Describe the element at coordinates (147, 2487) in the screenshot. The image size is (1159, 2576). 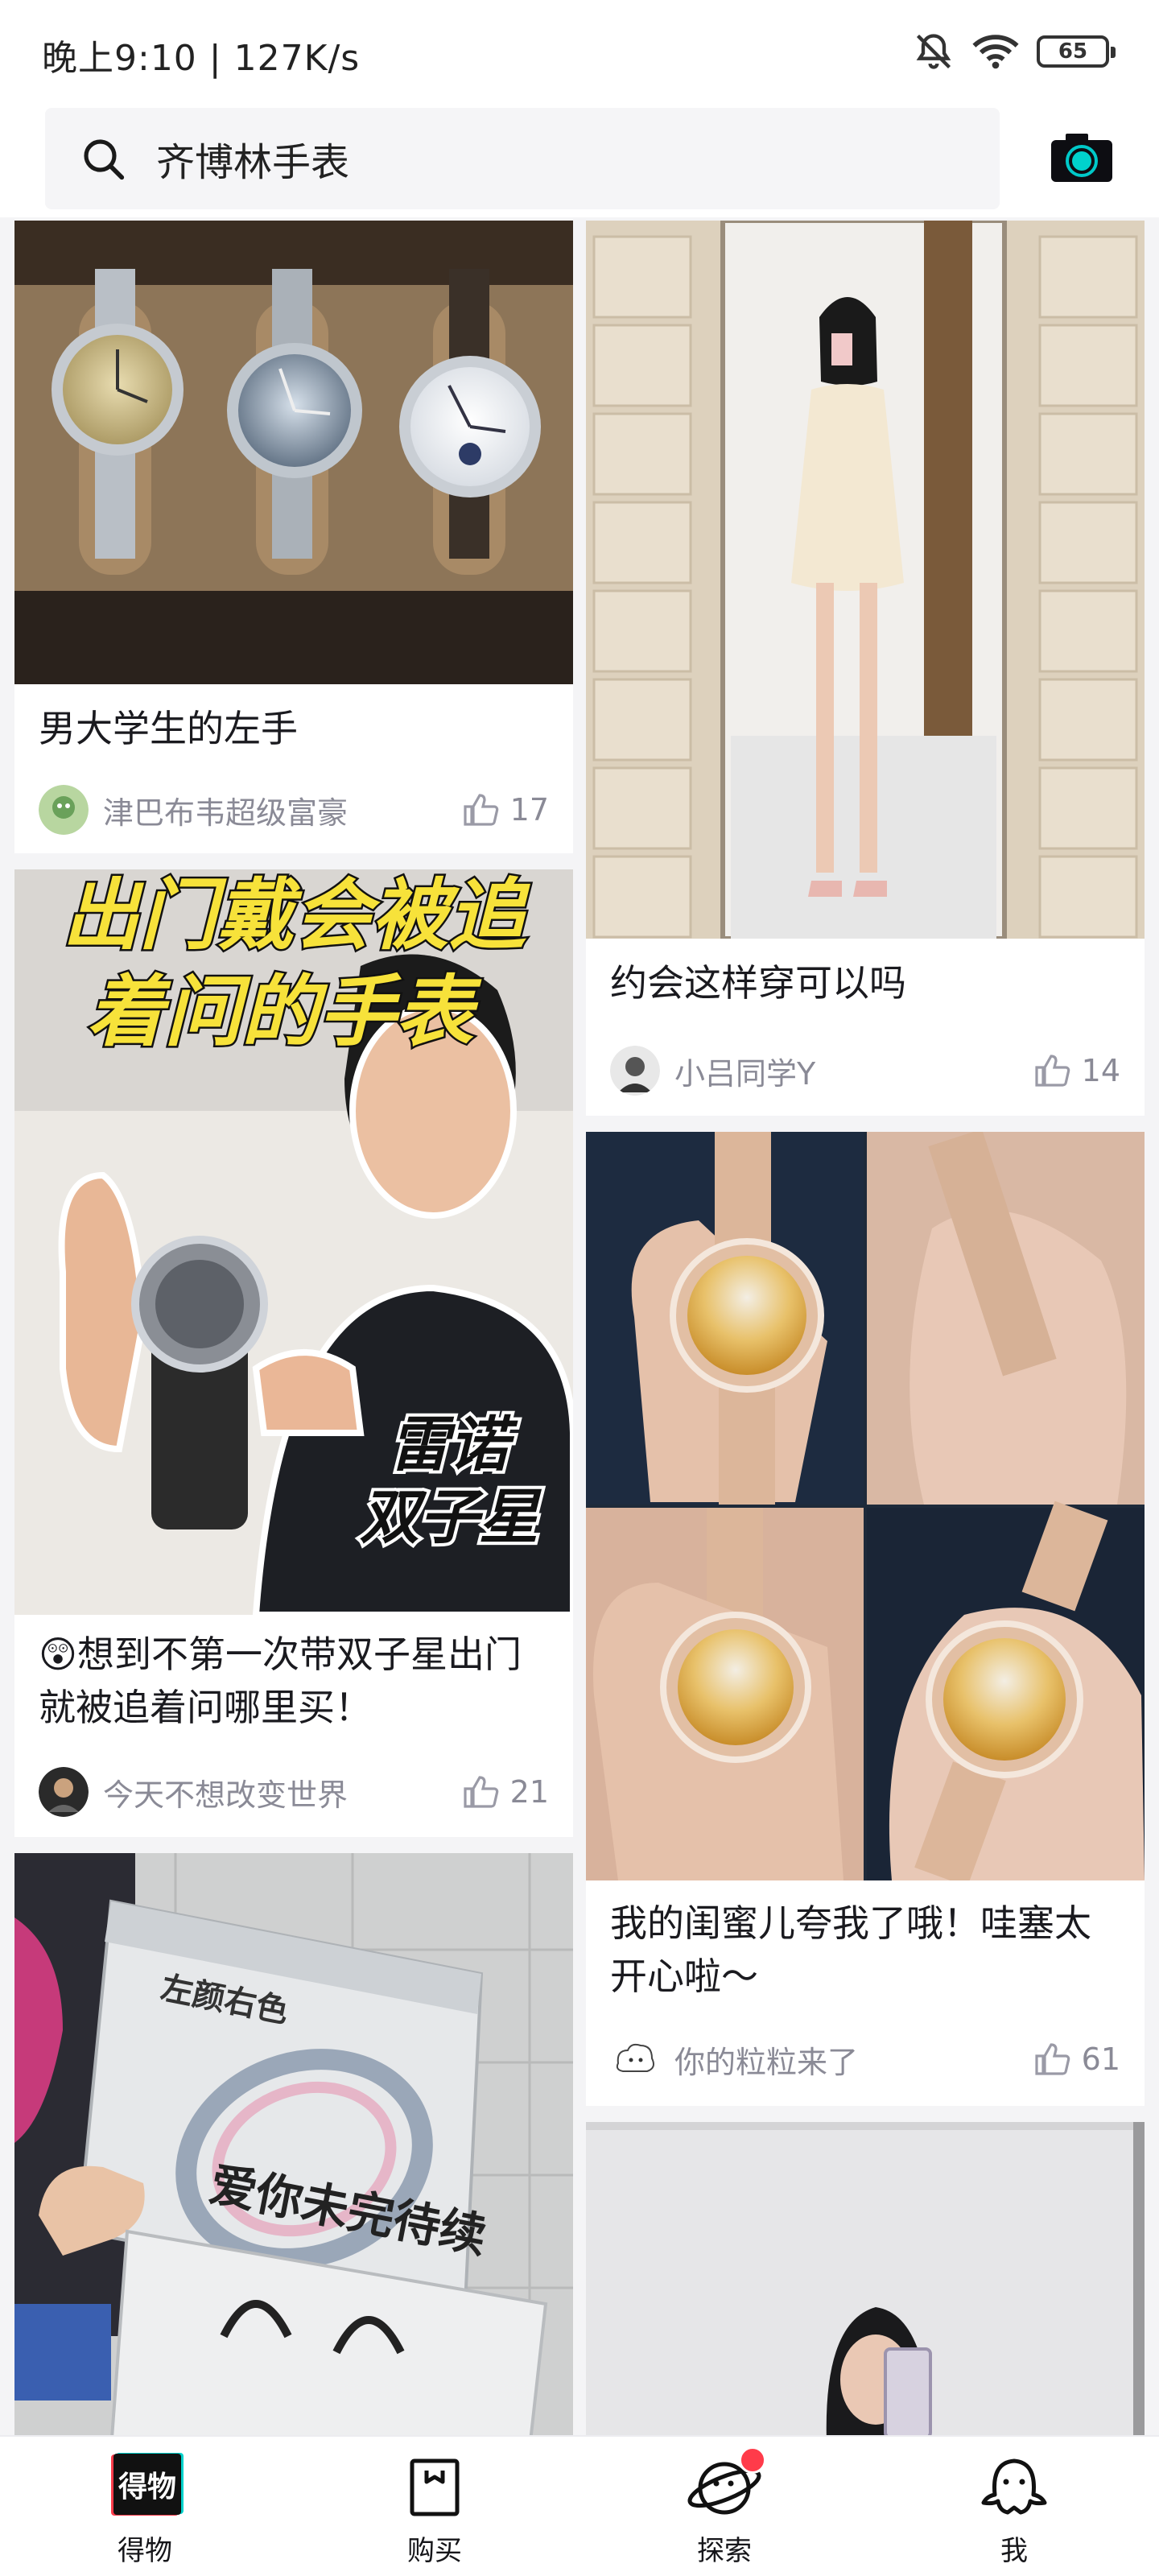
I see `tab-home-logo-text: 得物` at that location.